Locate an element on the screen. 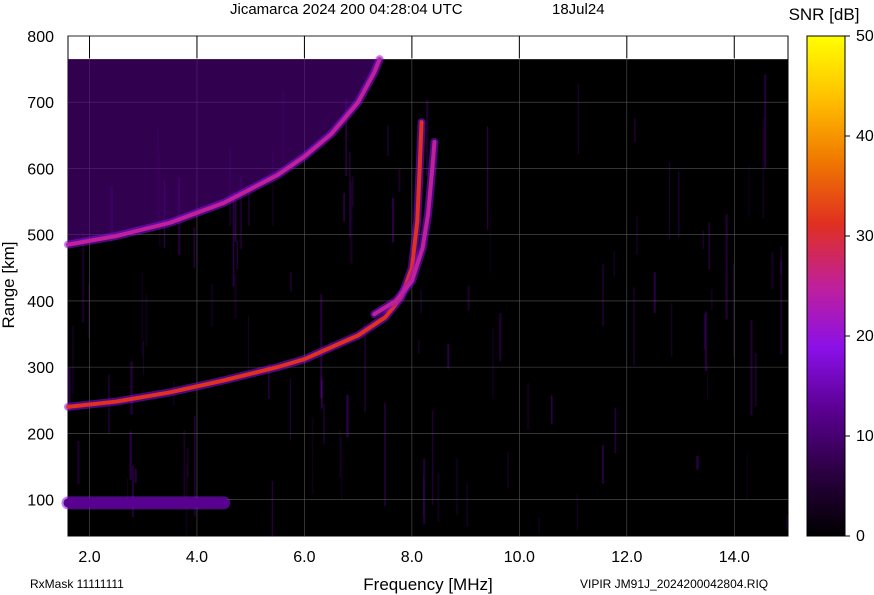  y-tick-label: 100 is located at coordinates (40, 501).